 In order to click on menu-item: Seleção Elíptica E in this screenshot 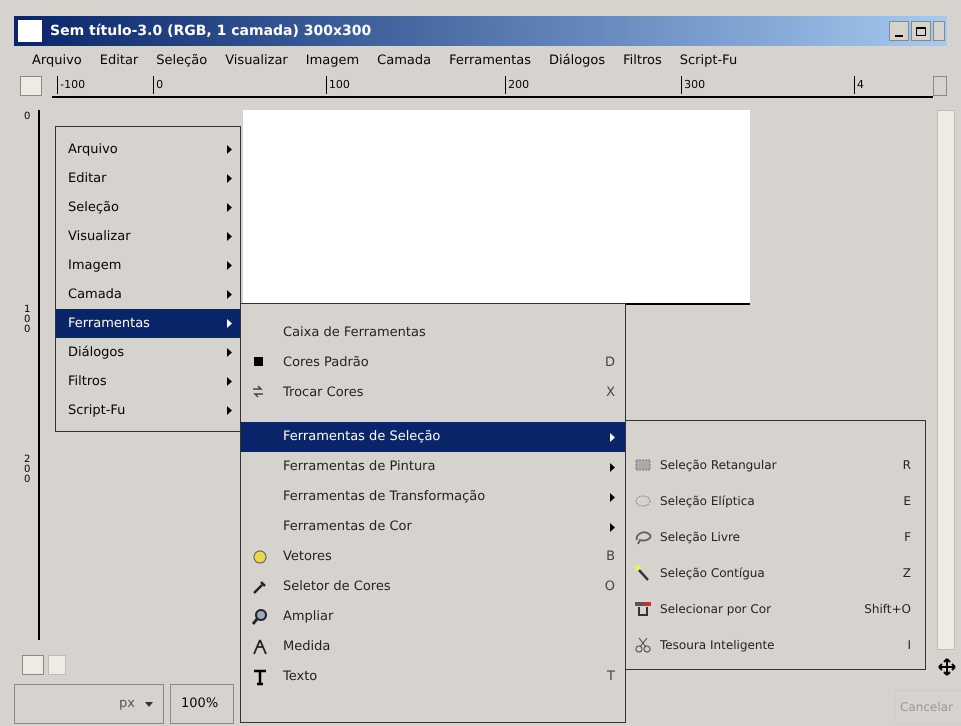, I will do `click(775, 501)`.